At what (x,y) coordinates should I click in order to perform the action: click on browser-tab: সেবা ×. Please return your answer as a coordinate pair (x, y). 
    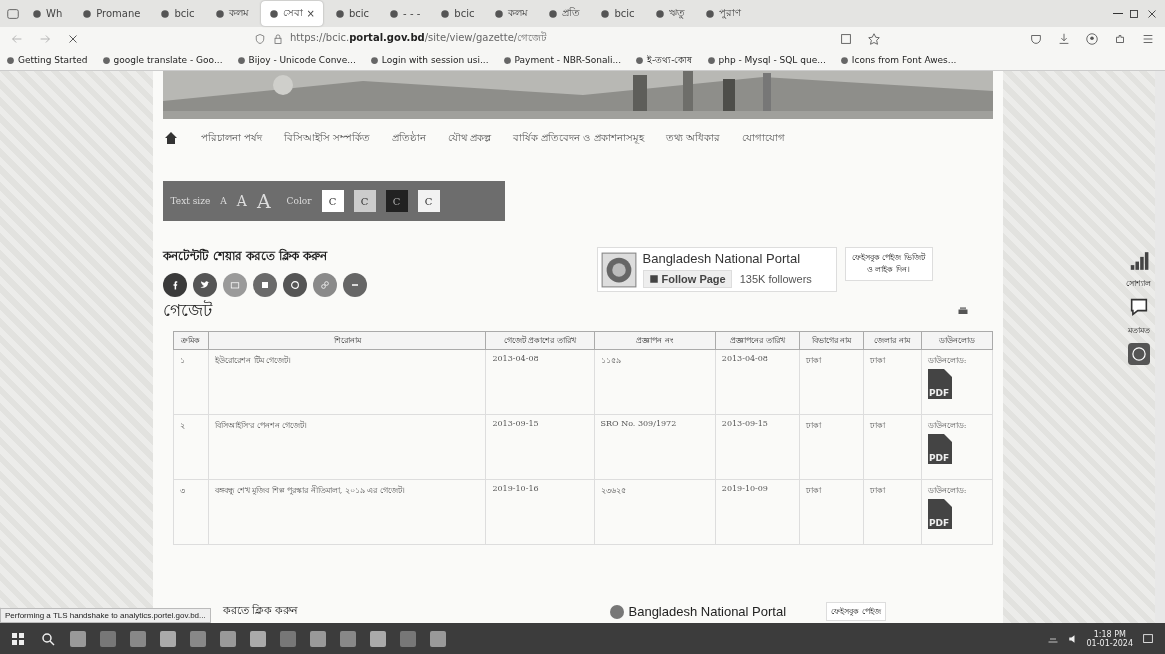
    Looking at the image, I should click on (291, 13).